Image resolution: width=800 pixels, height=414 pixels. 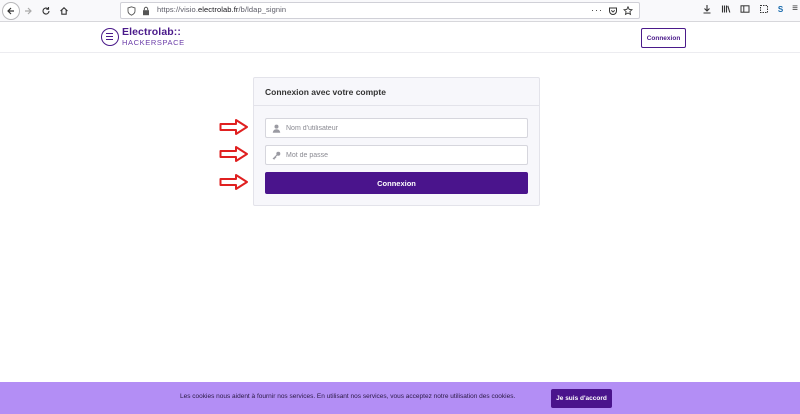 I want to click on logo-subtitle: HACKERSPACE, so click(x=153, y=42).